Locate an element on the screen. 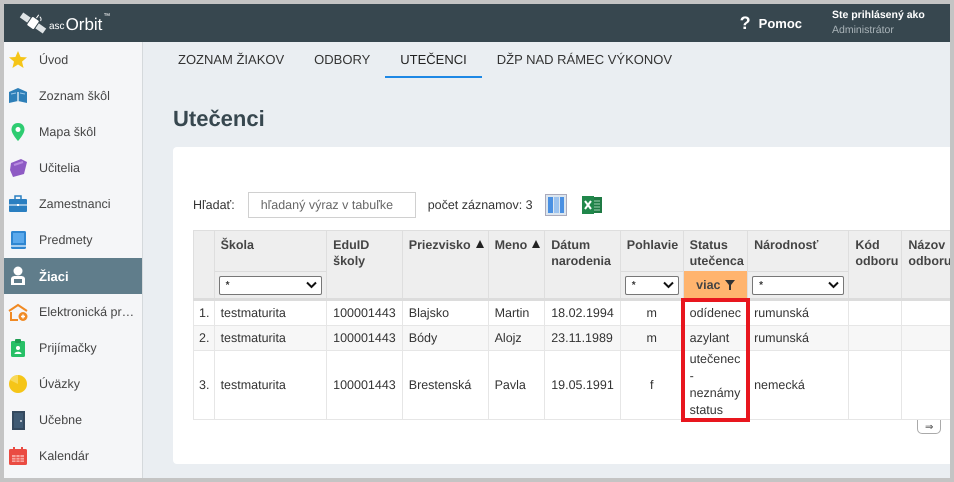 This screenshot has width=954, height=482. table-cell: rumunská is located at coordinates (798, 338).